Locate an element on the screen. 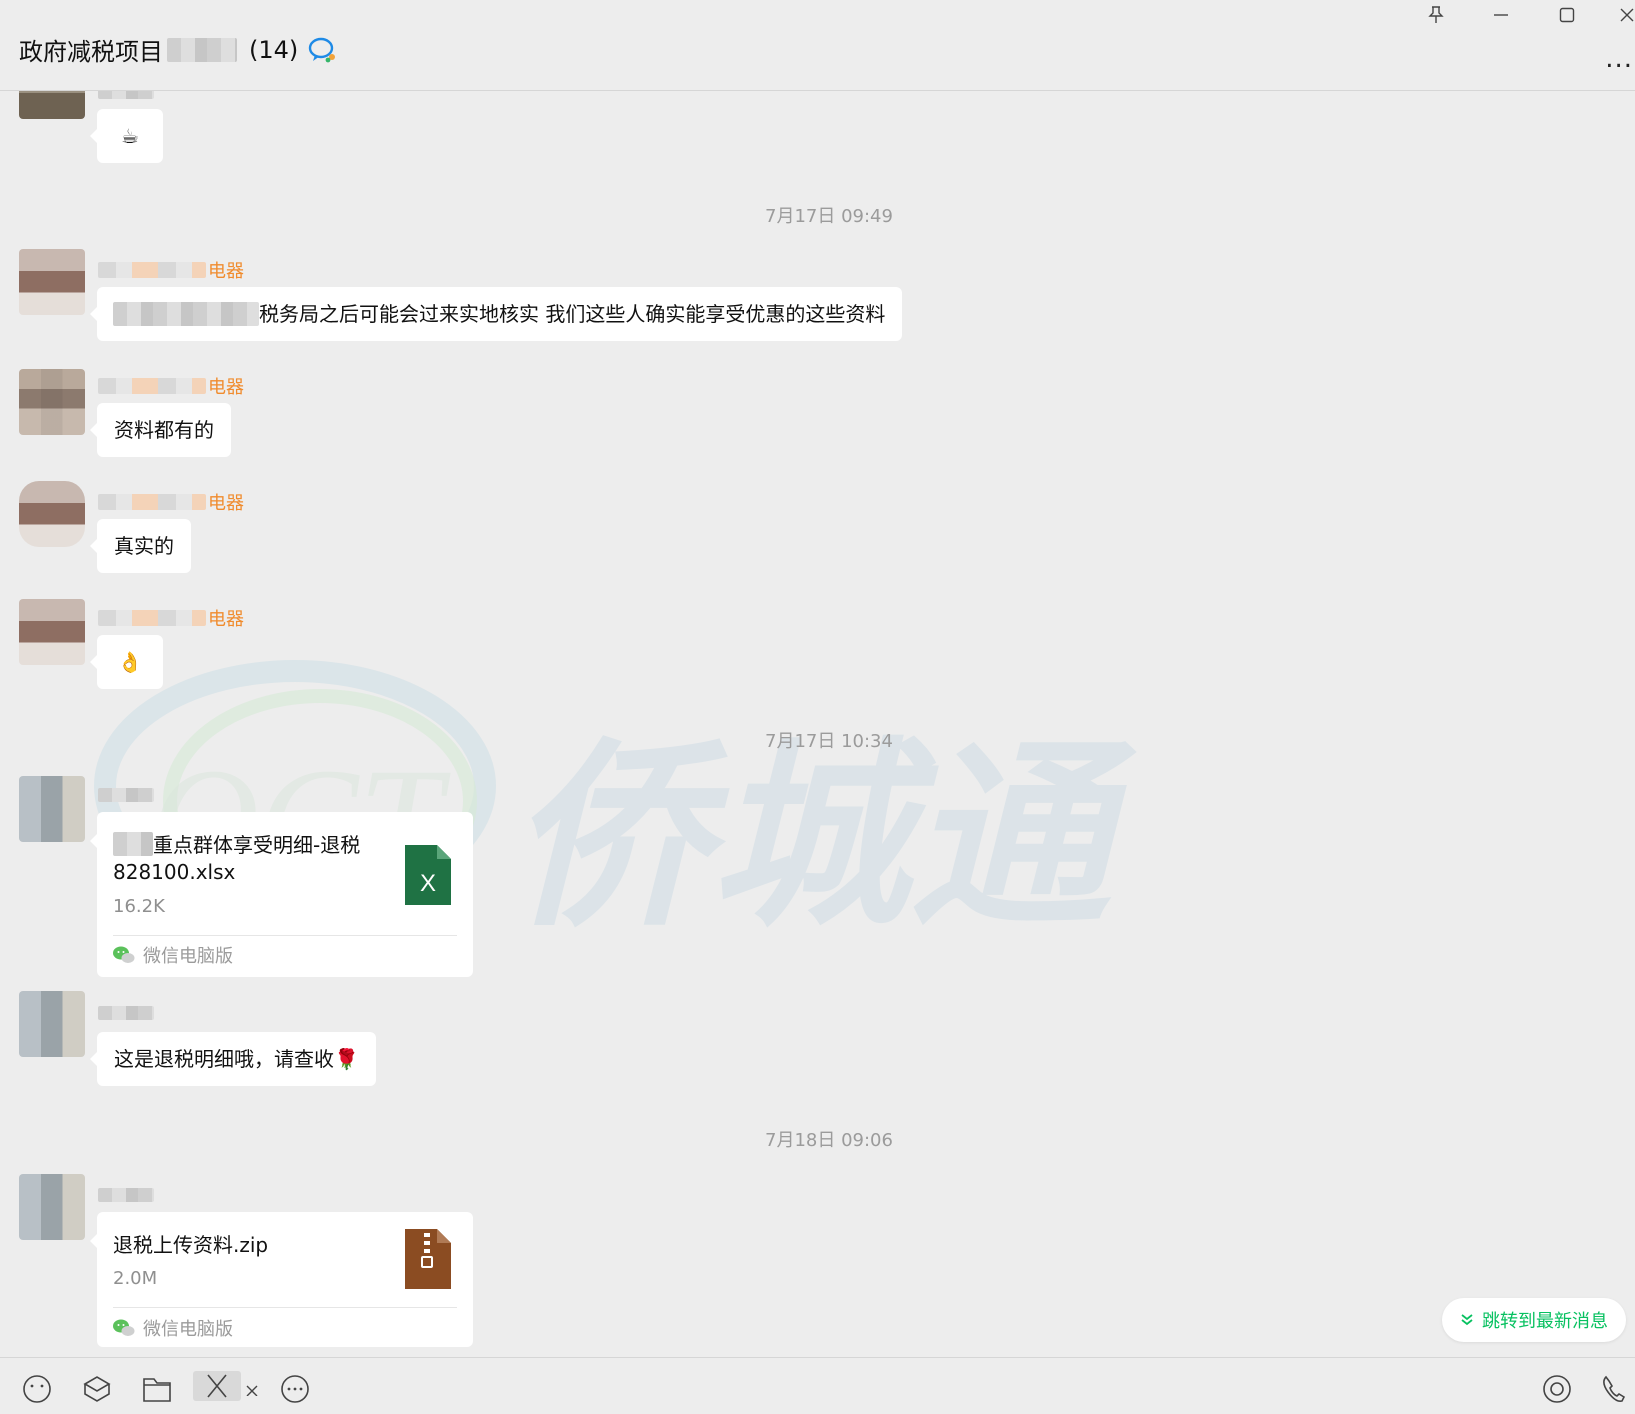 This screenshot has height=1414, width=1635. emoji-bubble: ☕ is located at coordinates (126, 136).